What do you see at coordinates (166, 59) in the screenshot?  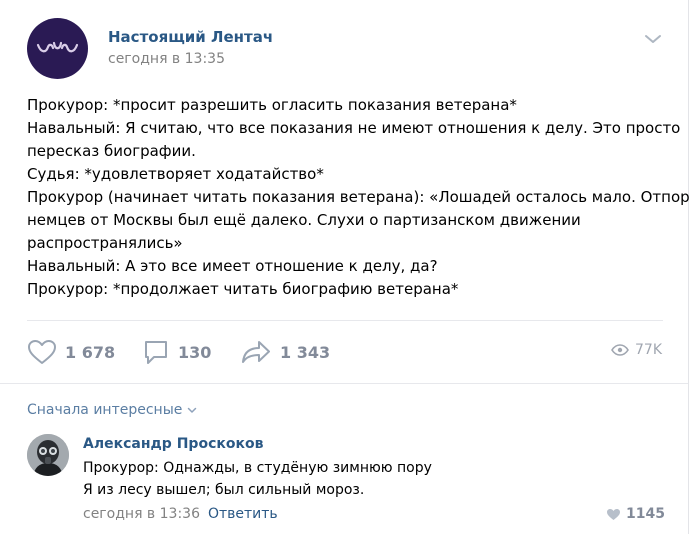 I see `post-timestamp: сегодня в 13:35` at bounding box center [166, 59].